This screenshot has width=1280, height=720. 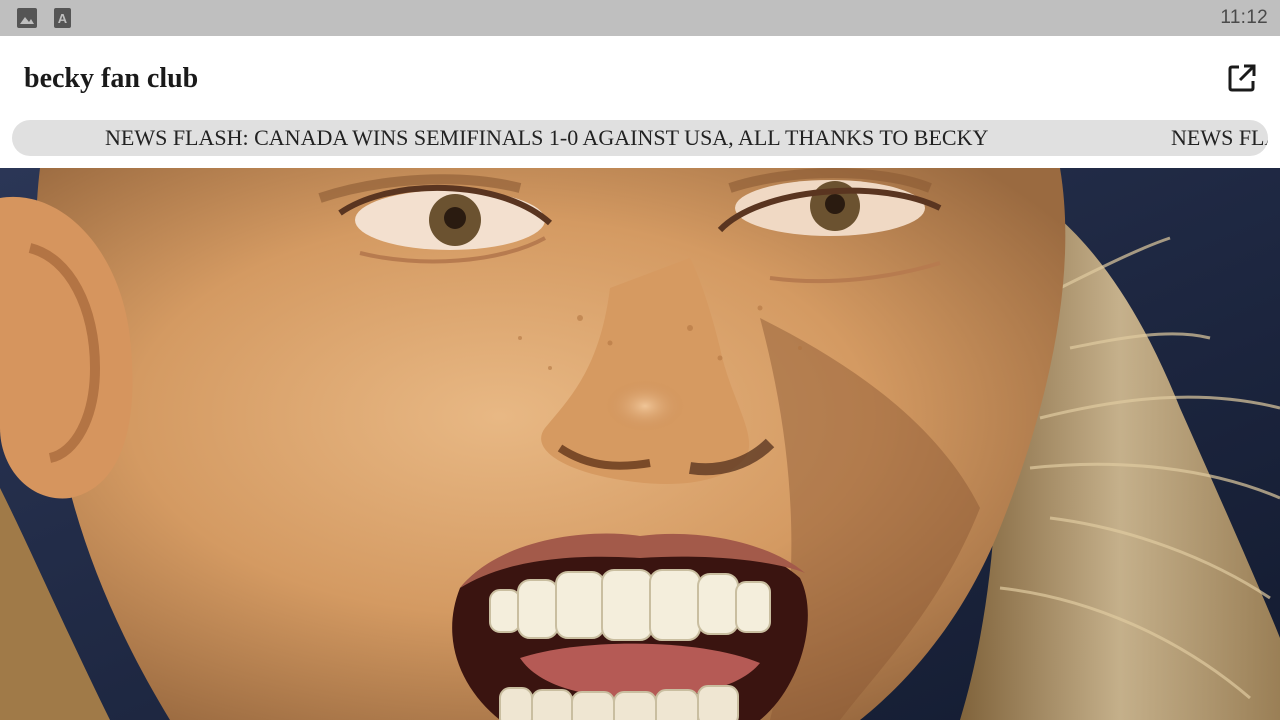 I want to click on status-time: 11:12, so click(x=1244, y=17).